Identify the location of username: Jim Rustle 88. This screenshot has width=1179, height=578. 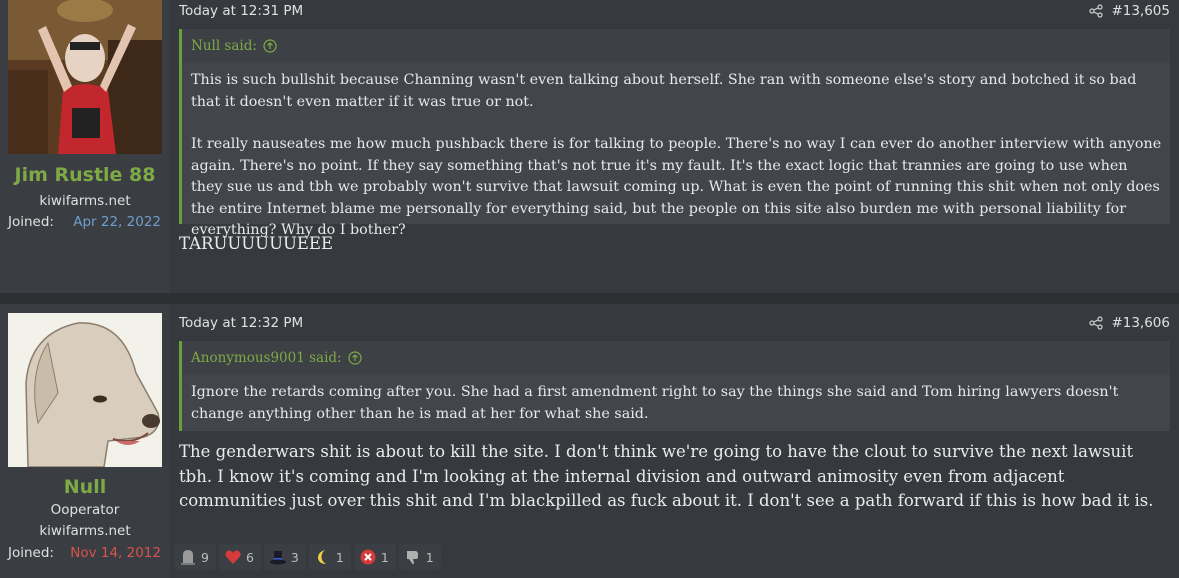
(85, 175).